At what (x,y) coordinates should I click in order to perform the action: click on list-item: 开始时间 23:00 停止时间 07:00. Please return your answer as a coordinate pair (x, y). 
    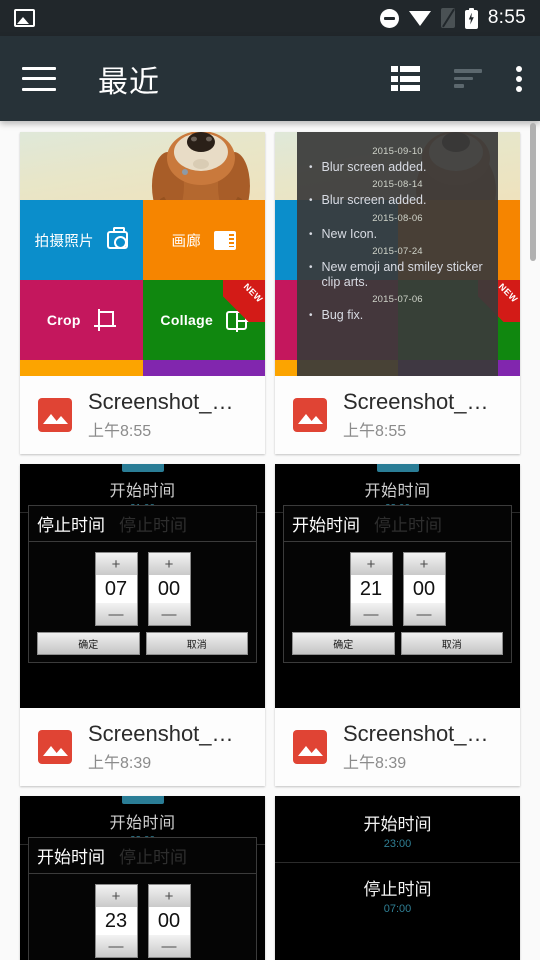
    Looking at the image, I should click on (397, 878).